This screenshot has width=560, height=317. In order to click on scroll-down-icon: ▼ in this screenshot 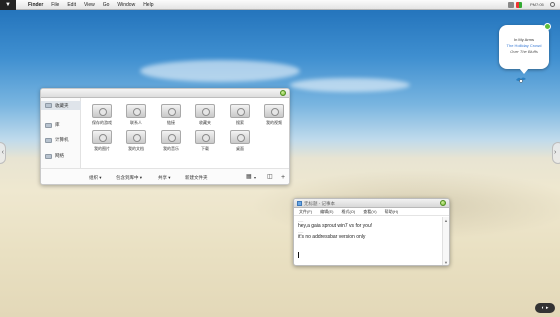, I will do `click(446, 262)`.